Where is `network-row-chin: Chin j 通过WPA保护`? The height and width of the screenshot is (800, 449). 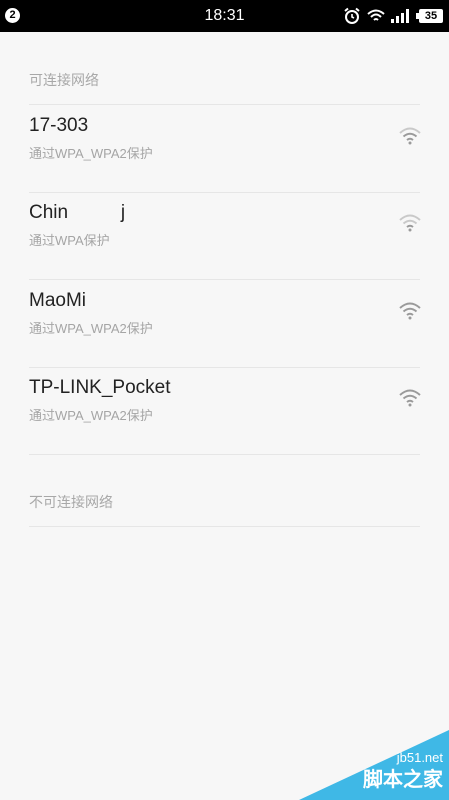
network-row-chin: Chin j 通过WPA保护 is located at coordinates (224, 235).